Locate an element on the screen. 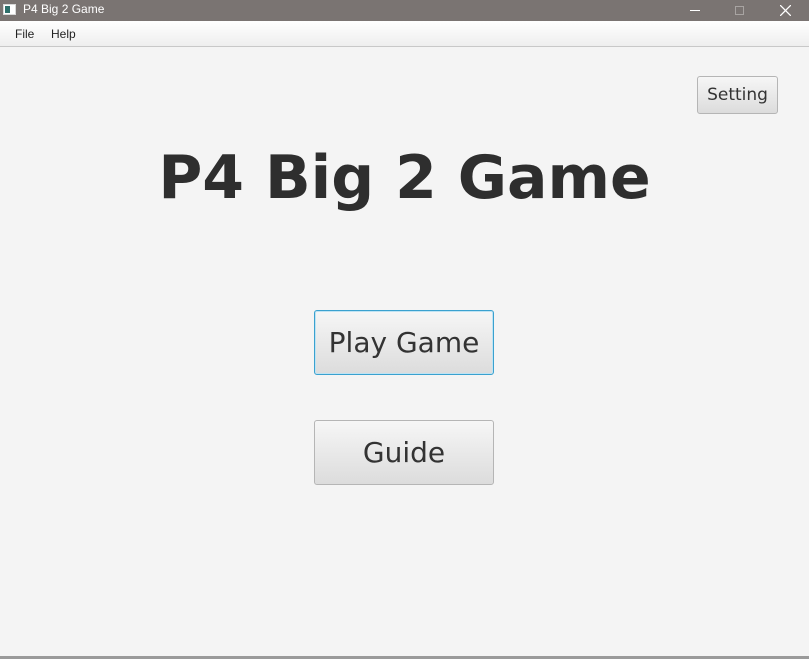 This screenshot has height=659, width=809. menu-bar: File Help is located at coordinates (404, 34).